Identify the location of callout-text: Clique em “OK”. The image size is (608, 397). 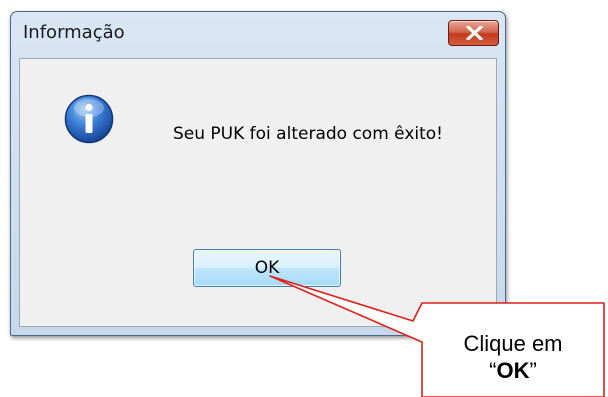
(513, 357).